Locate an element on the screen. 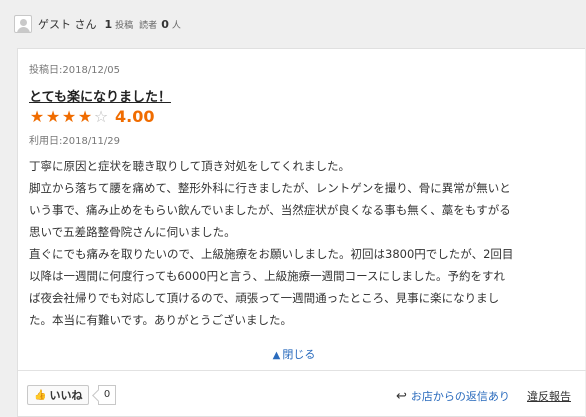 Image resolution: width=586 pixels, height=417 pixels. readers-count: 0 is located at coordinates (165, 24).